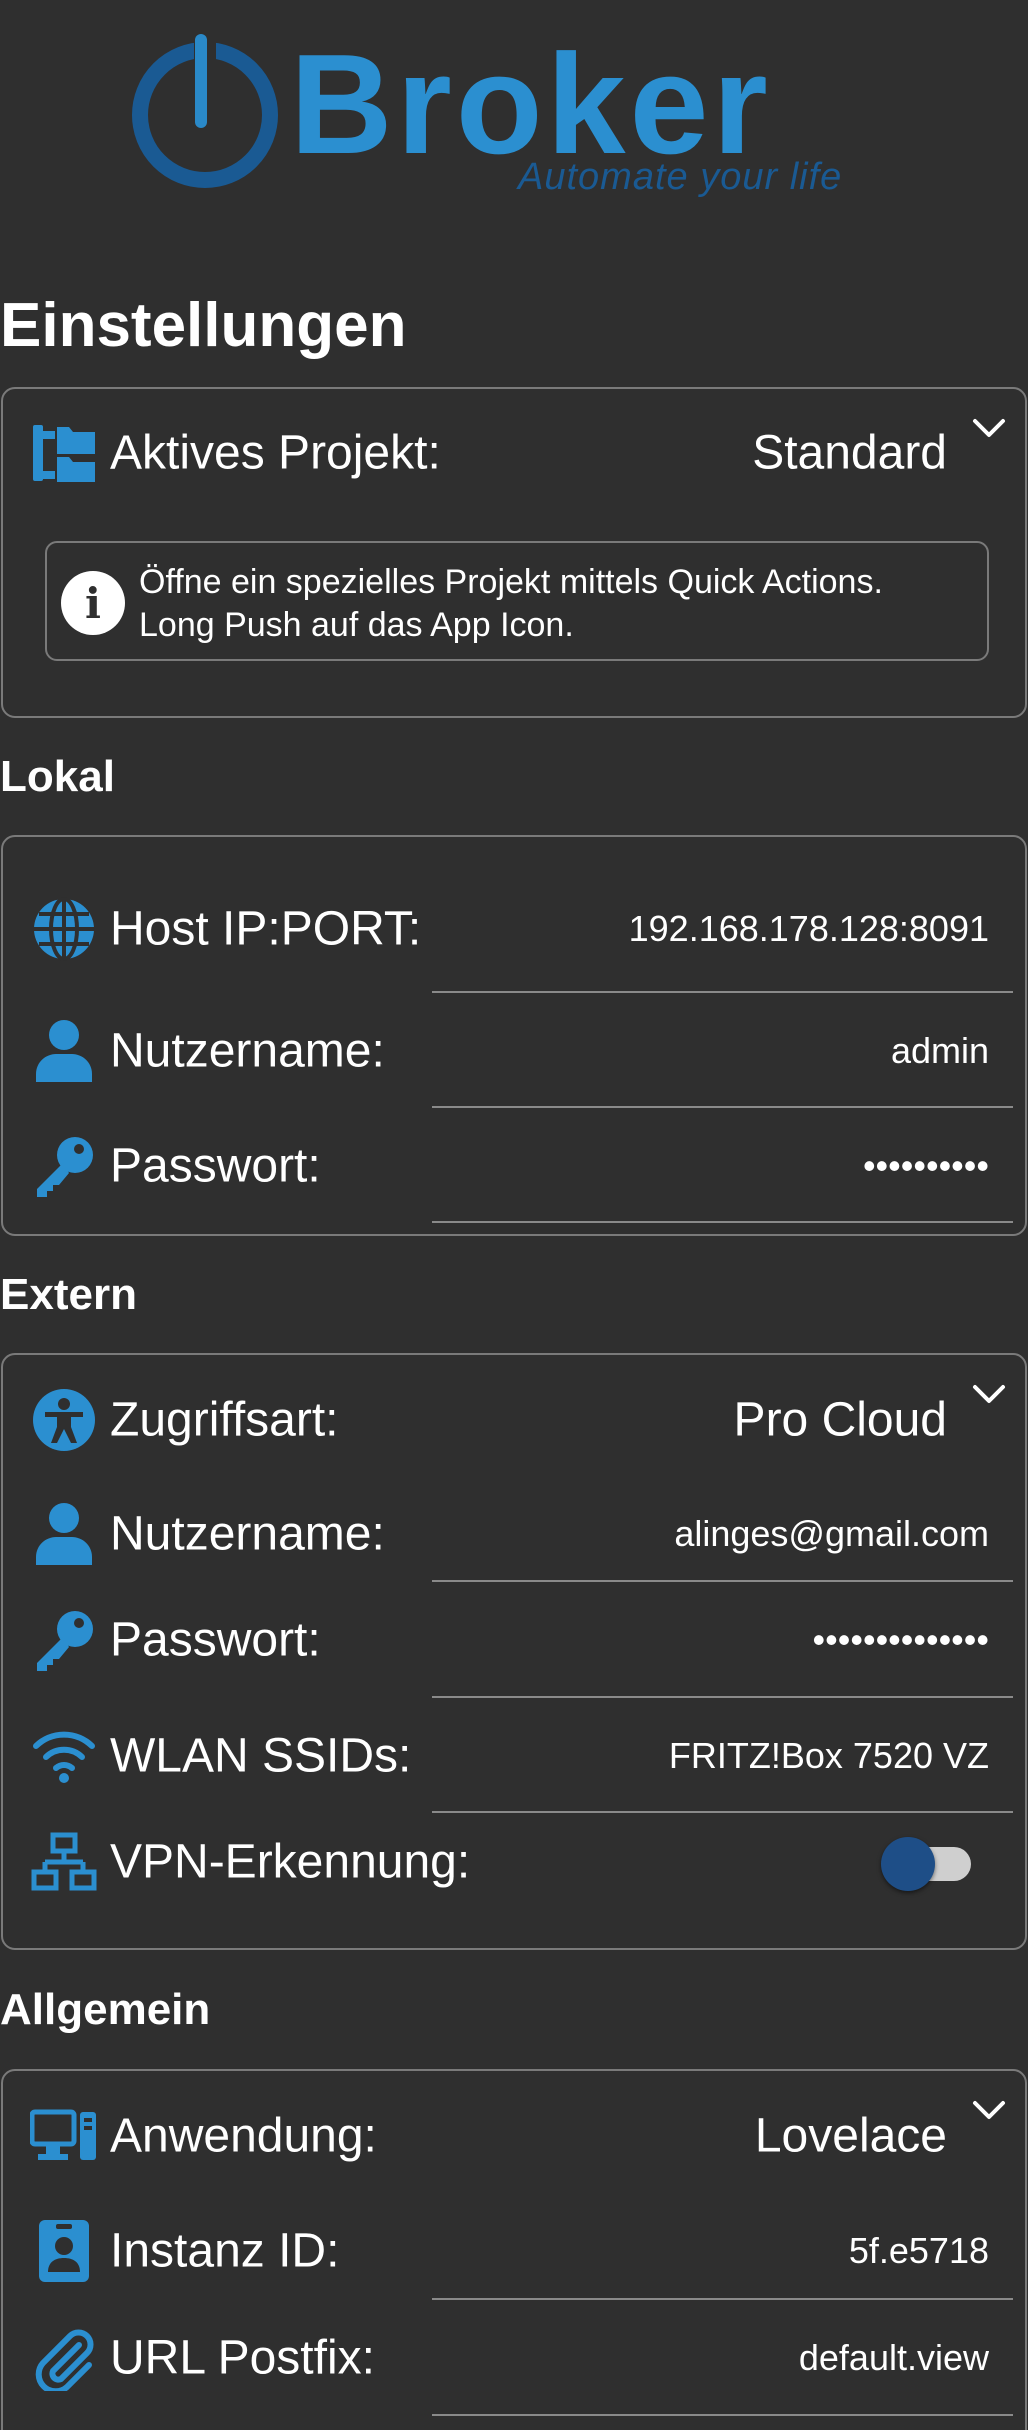 The height and width of the screenshot is (2430, 1028). Describe the element at coordinates (201, 81) in the screenshot. I see `power-line-icon` at that location.